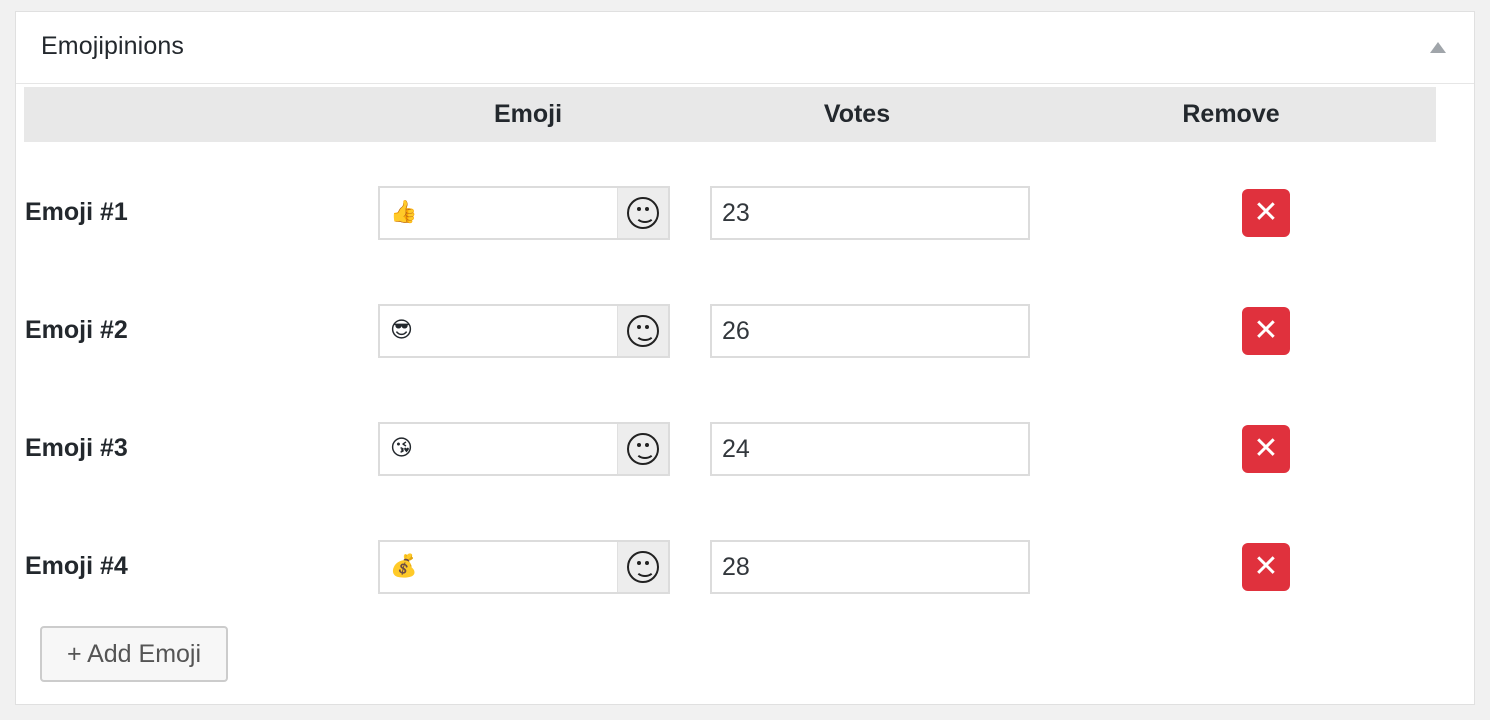 The width and height of the screenshot is (1490, 720). Describe the element at coordinates (528, 114) in the screenshot. I see `column-header-emoji: Emoji` at that location.